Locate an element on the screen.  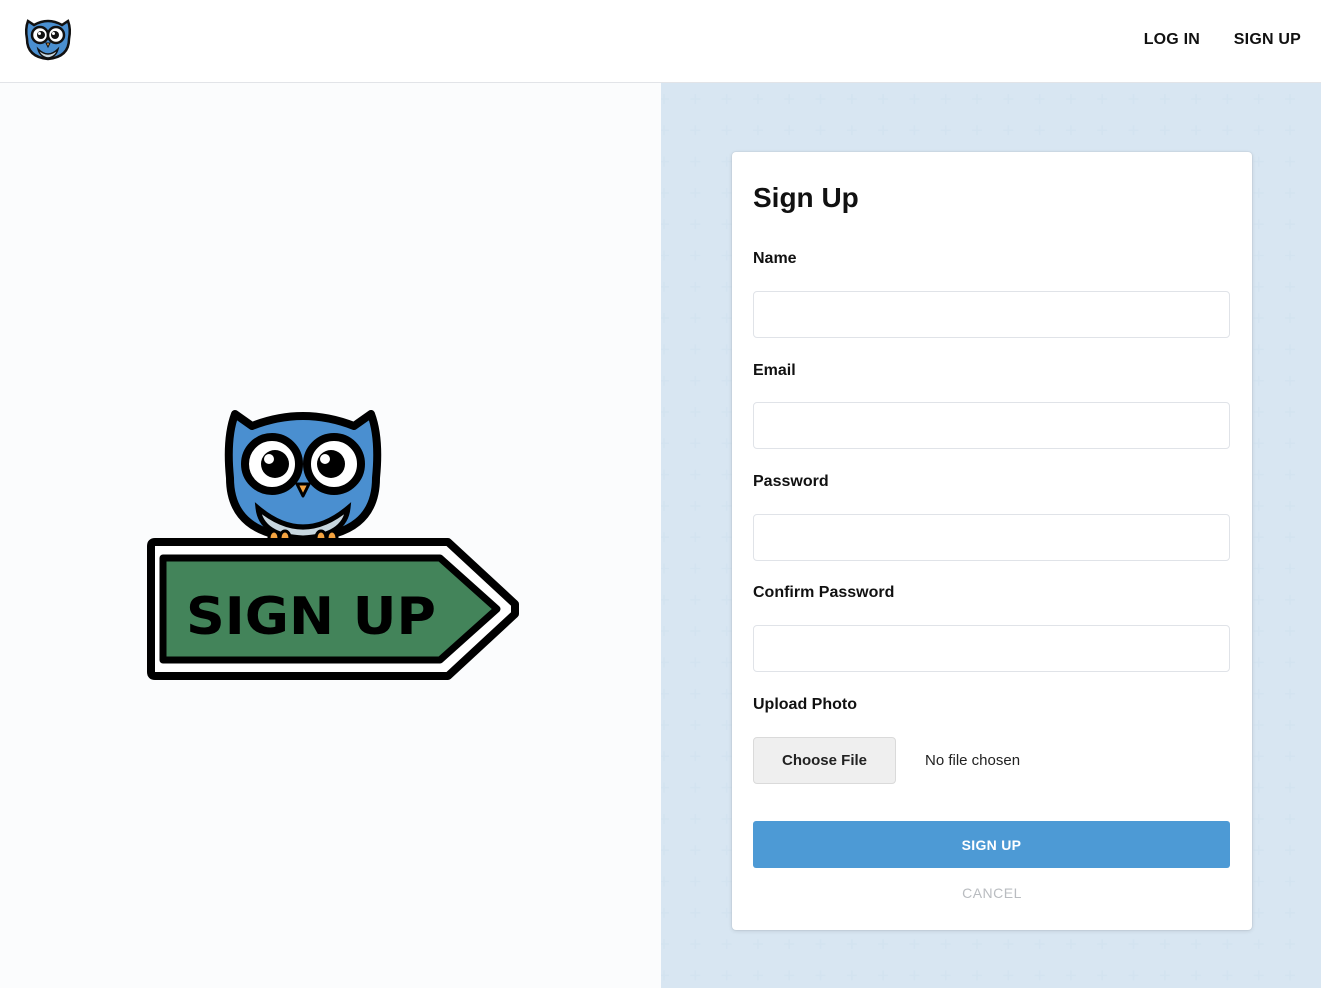
choose-file-button: Choose File is located at coordinates (824, 760).